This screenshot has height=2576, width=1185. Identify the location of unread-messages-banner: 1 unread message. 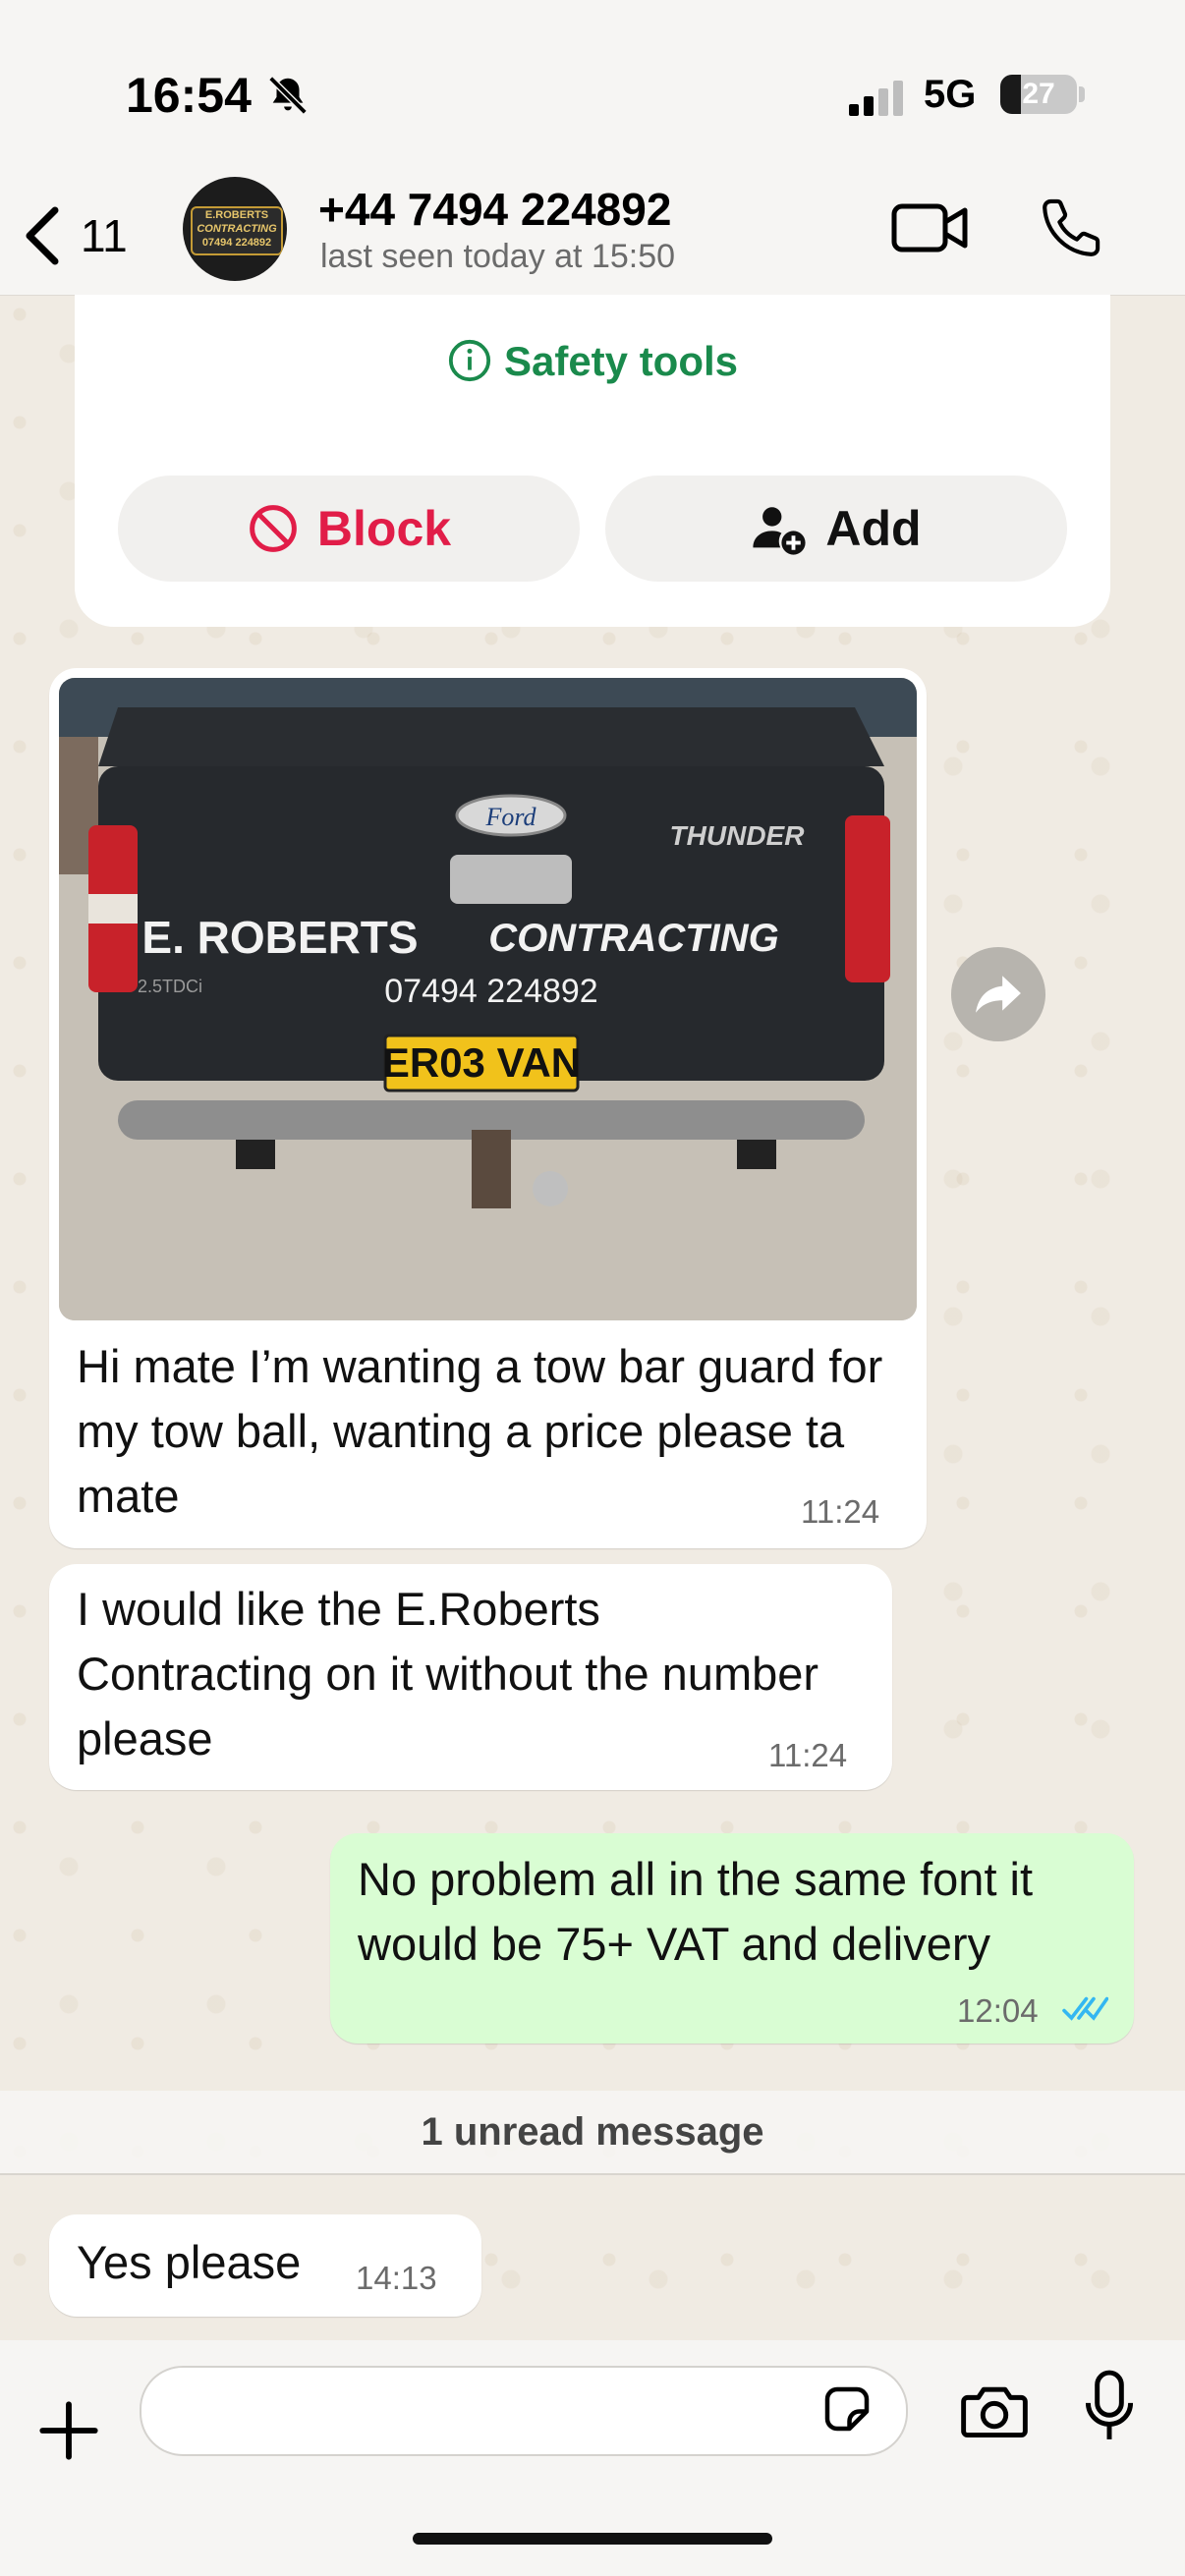
(592, 2133).